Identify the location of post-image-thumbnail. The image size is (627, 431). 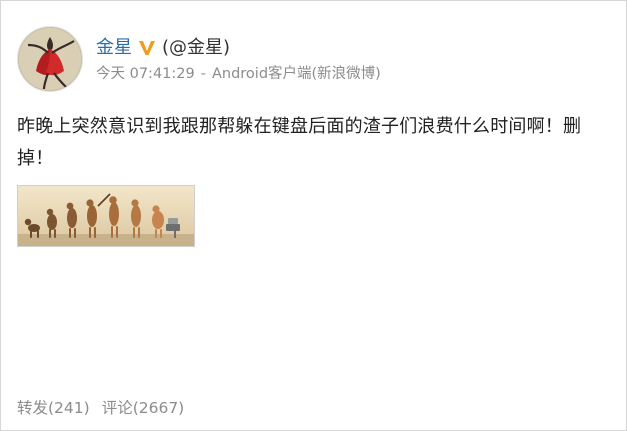
(106, 216).